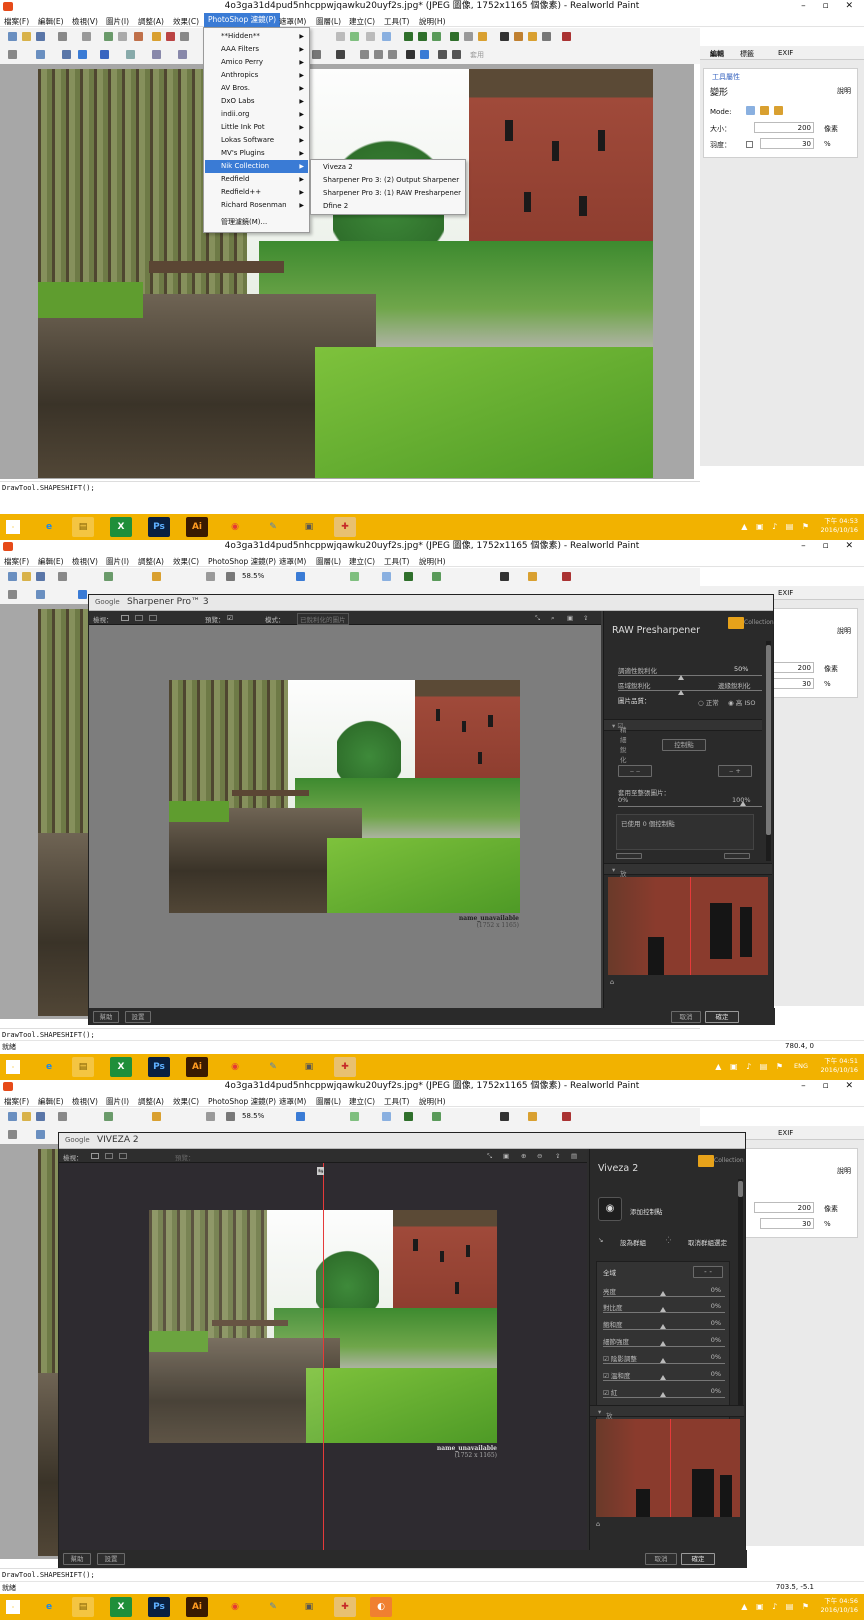  What do you see at coordinates (664, 1312) in the screenshot?
I see `contrast-slider` at bounding box center [664, 1312].